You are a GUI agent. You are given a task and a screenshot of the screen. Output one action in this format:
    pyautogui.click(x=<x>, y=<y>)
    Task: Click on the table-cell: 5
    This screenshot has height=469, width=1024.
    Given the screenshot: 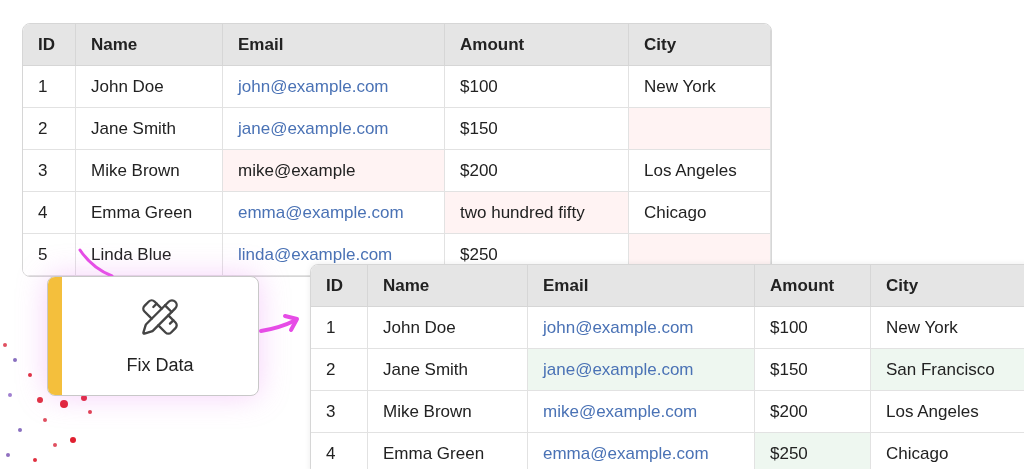 What is the action you would take?
    pyautogui.click(x=49, y=255)
    